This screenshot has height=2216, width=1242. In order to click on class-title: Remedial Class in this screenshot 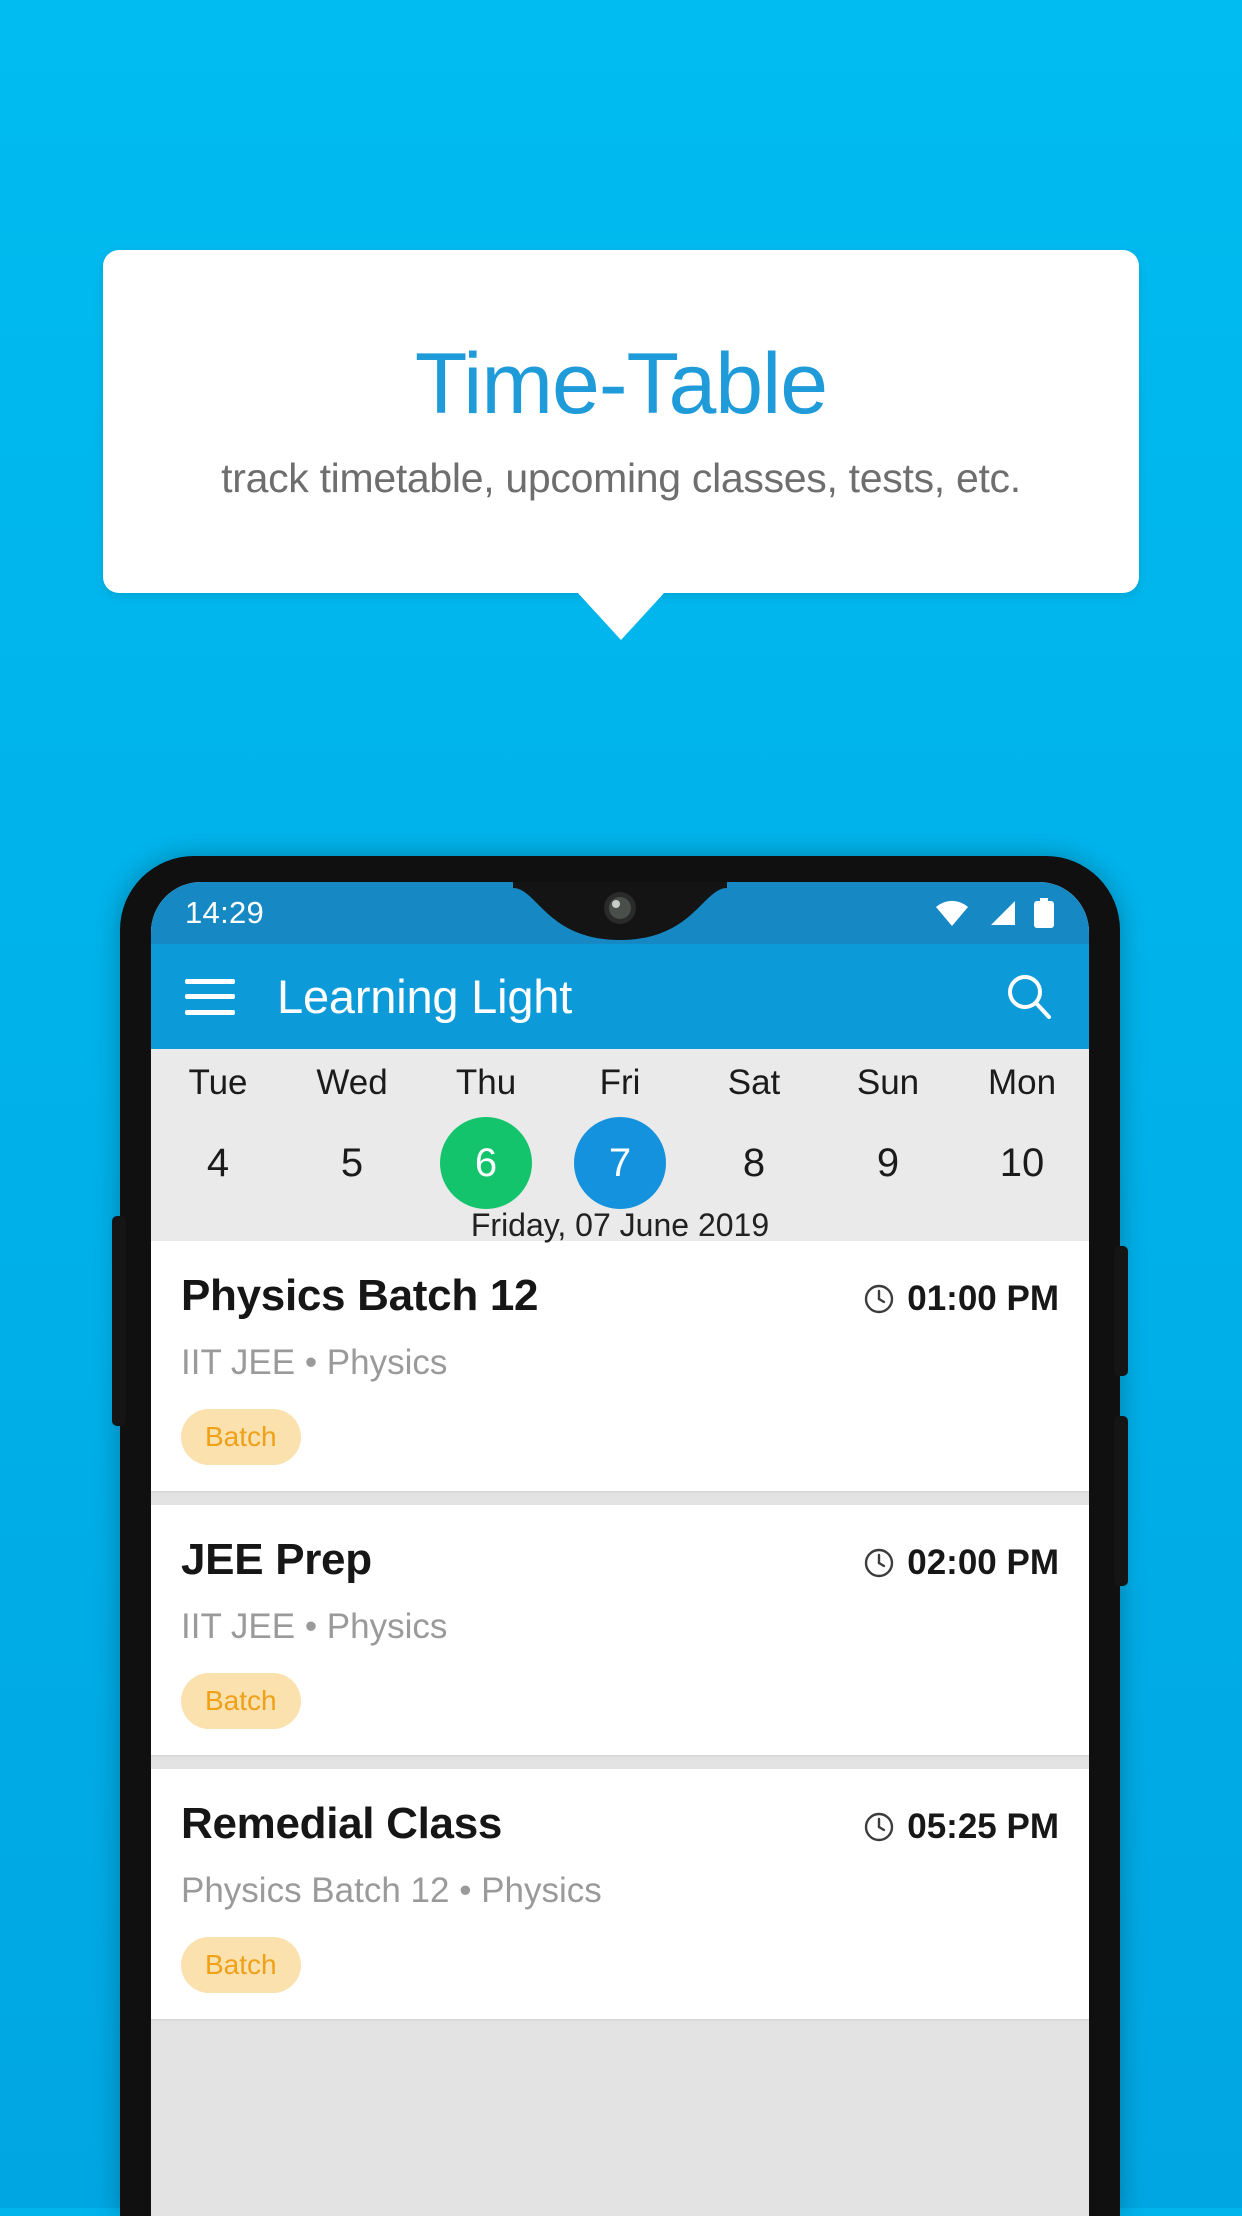, I will do `click(342, 1823)`.